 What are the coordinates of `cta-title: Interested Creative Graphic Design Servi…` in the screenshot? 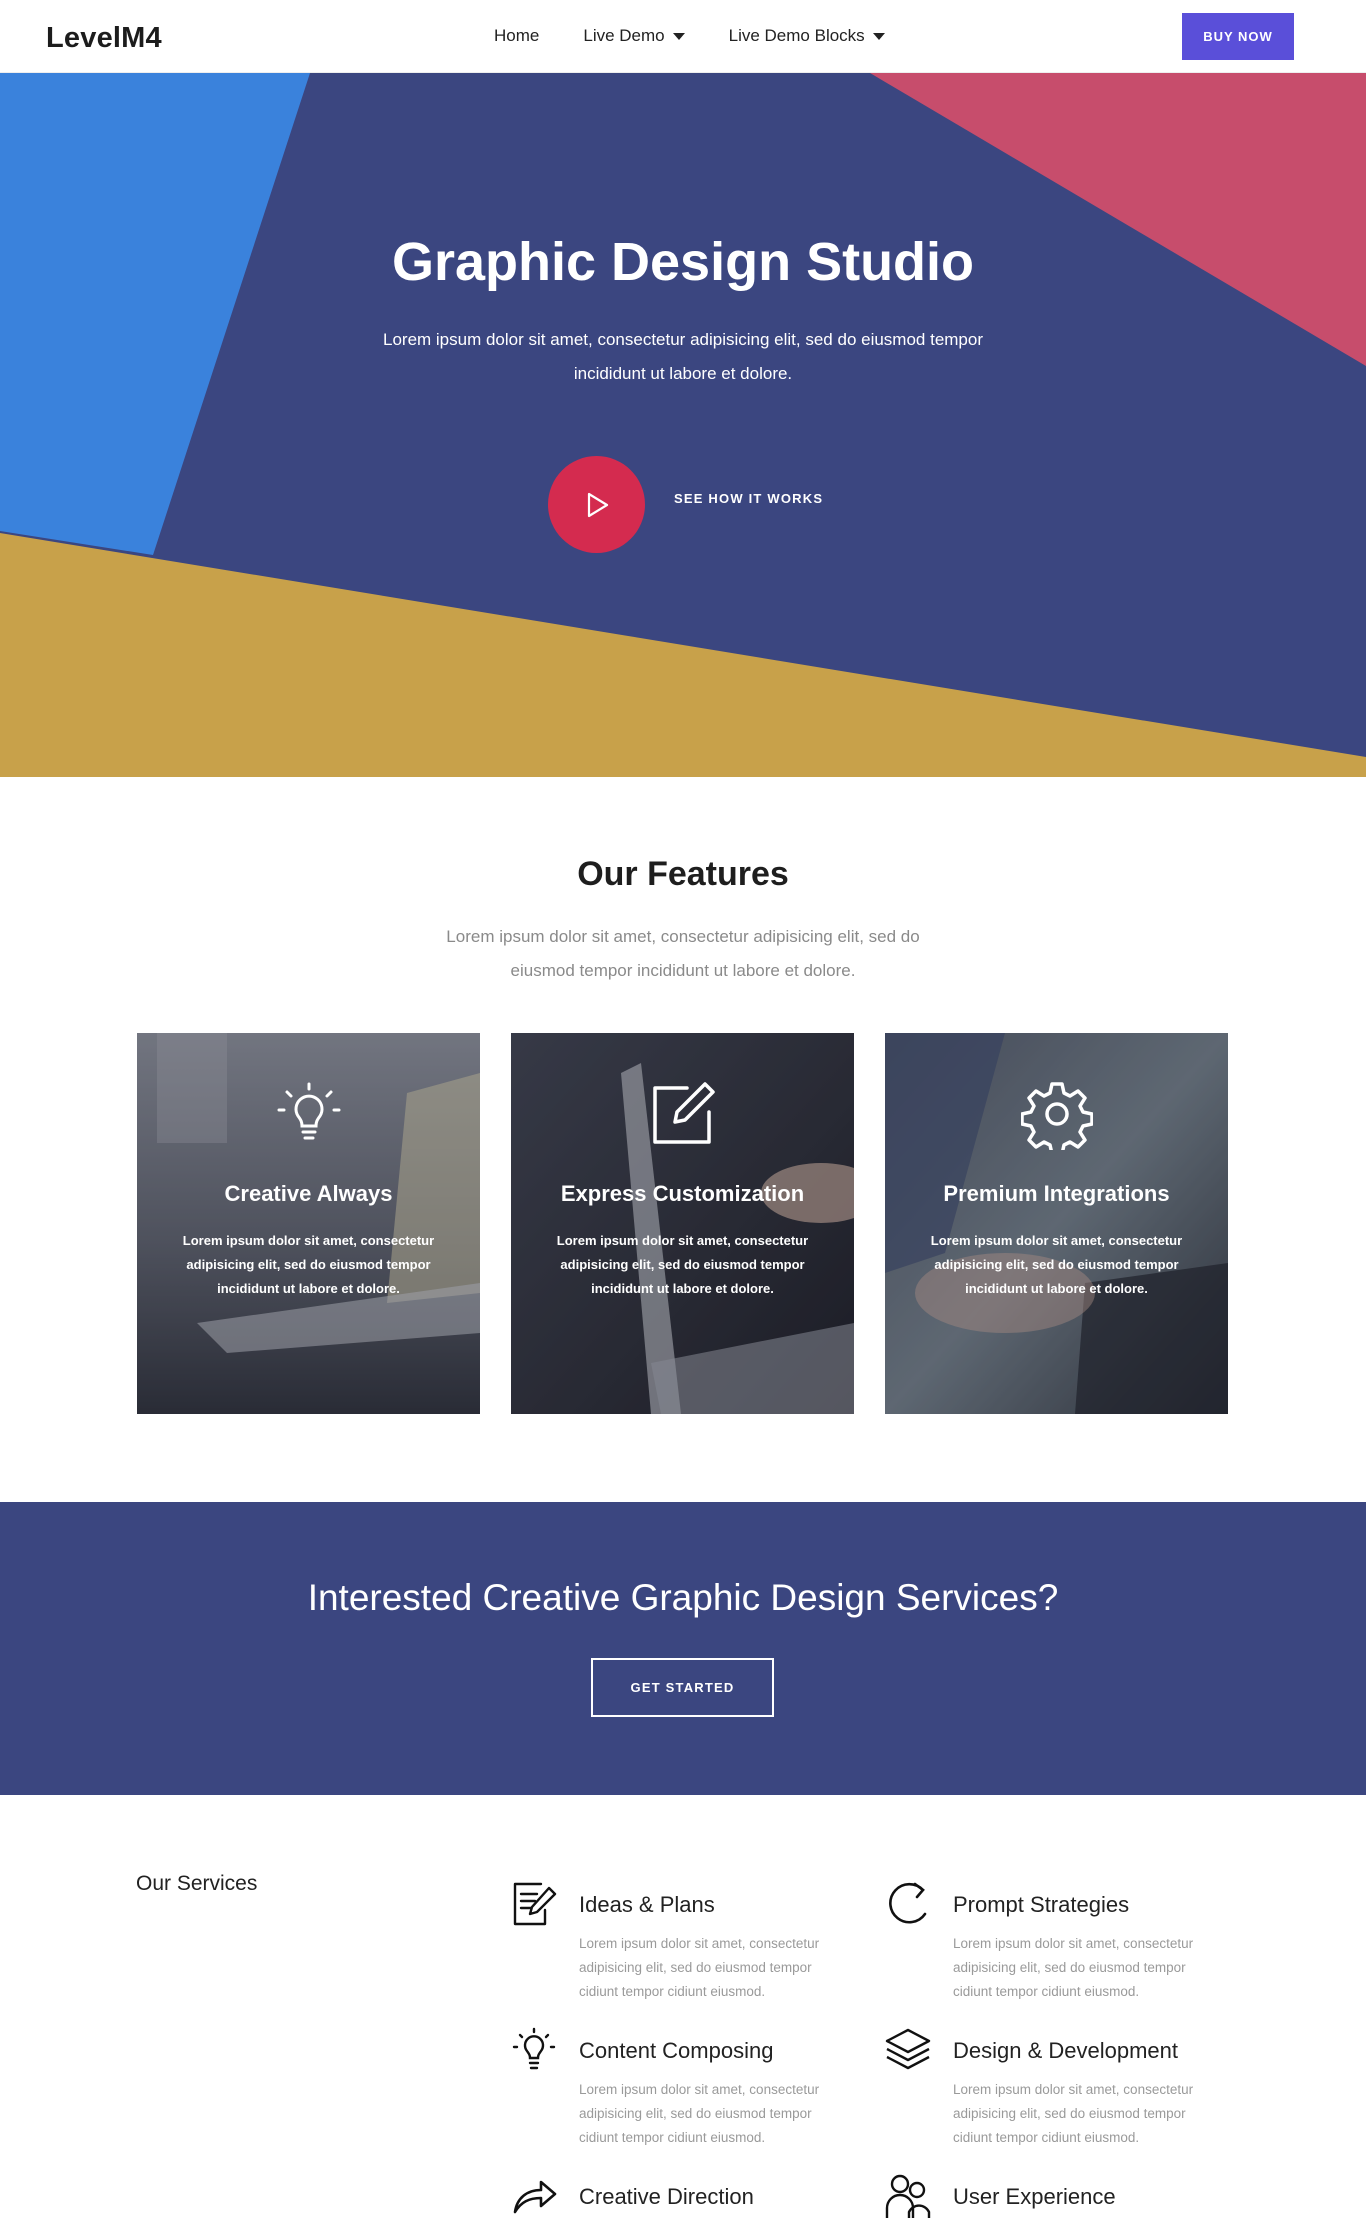 It's located at (683, 1597).